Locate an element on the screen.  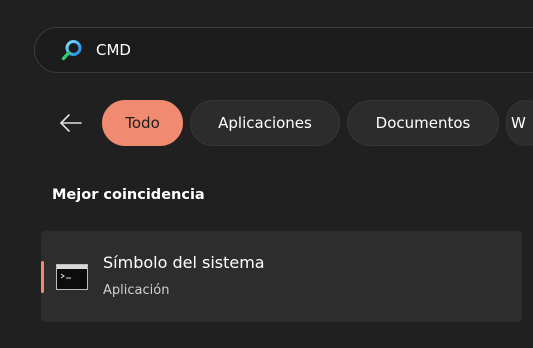
search-icon is located at coordinates (71, 50).